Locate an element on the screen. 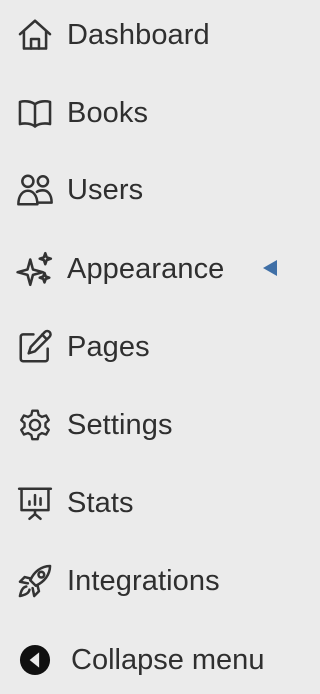  arrow-left-circle-icon is located at coordinates (35, 660).